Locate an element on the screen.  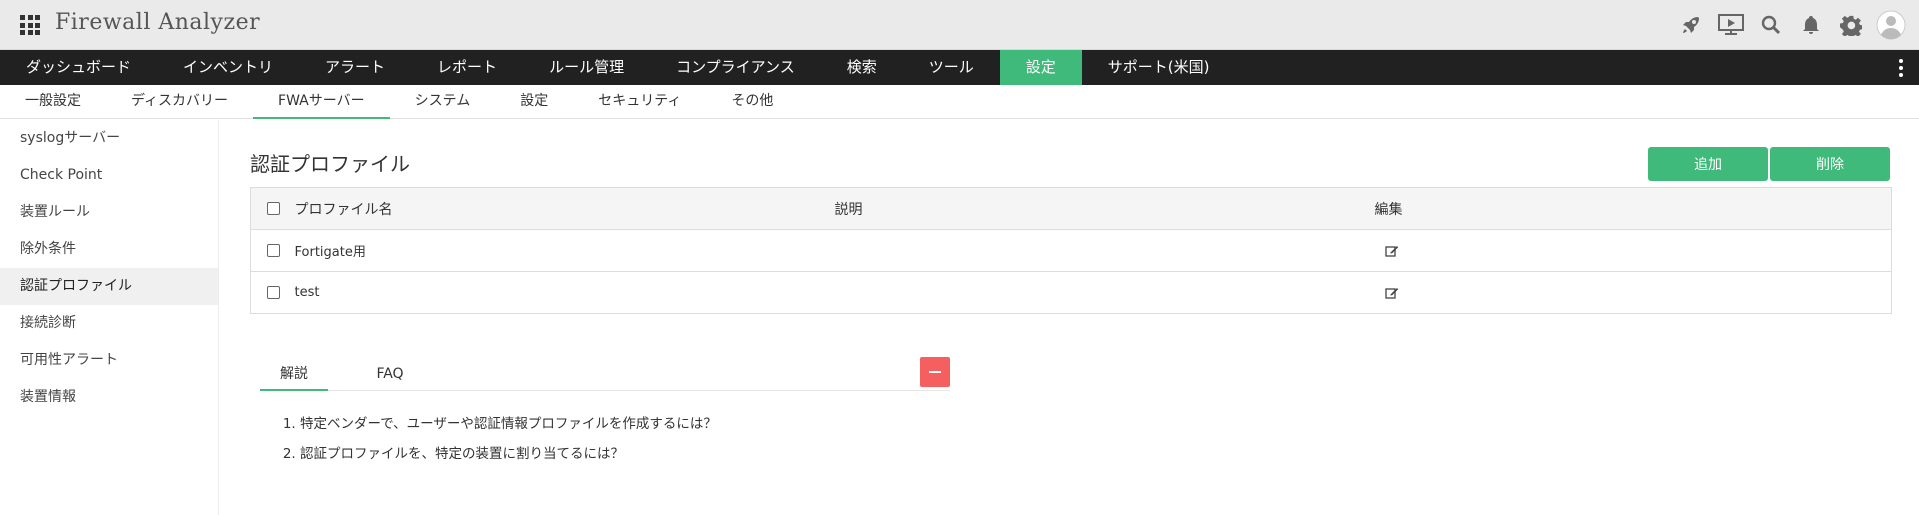
header-description: 説明 is located at coordinates (1104, 208).